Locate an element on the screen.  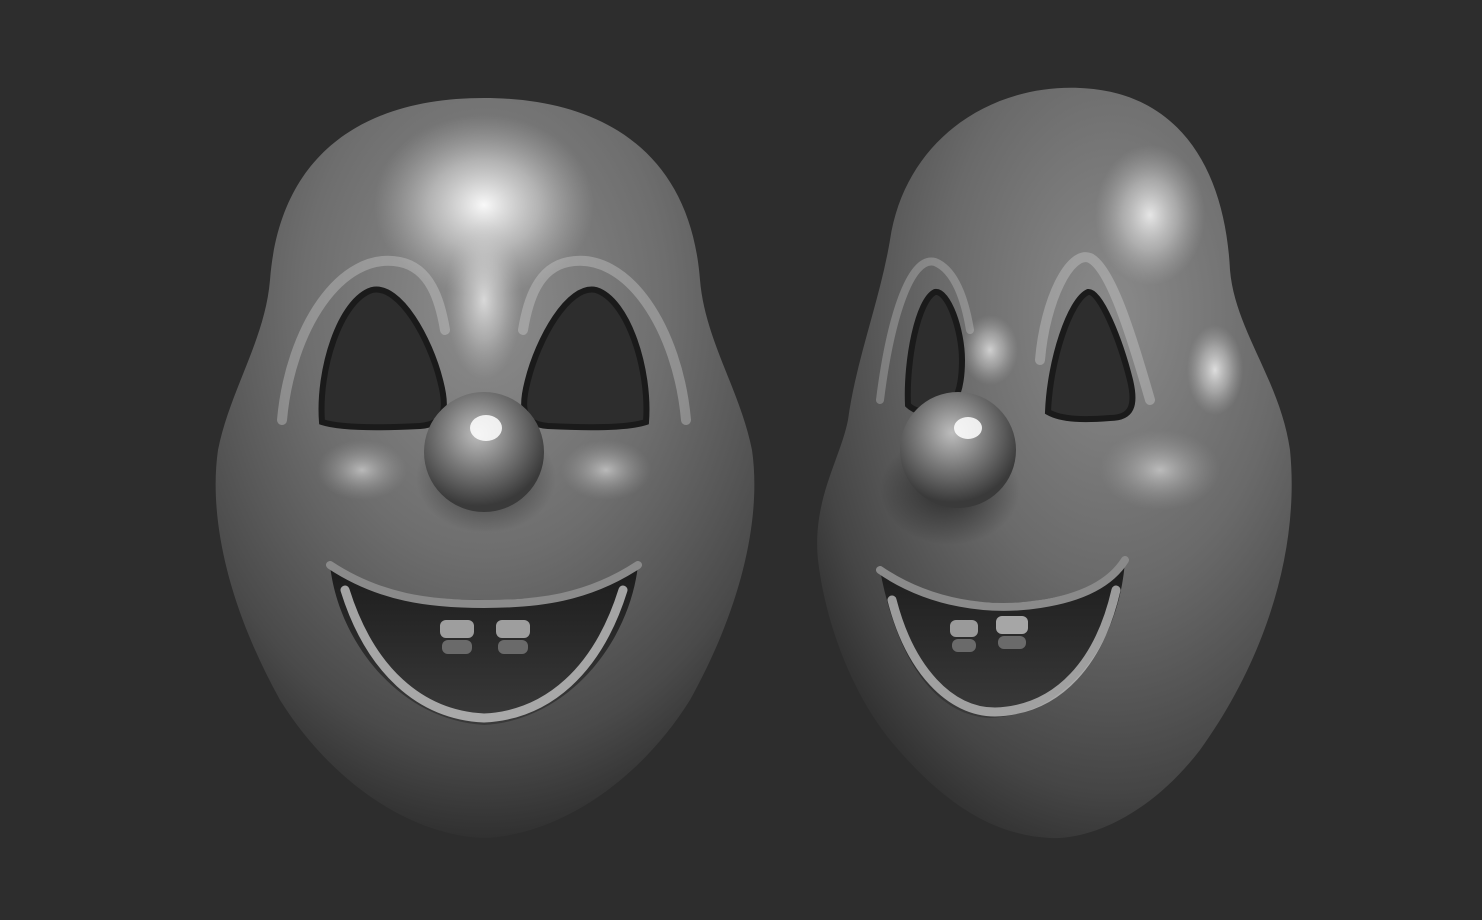
tooth-right-lower is located at coordinates (513, 647).